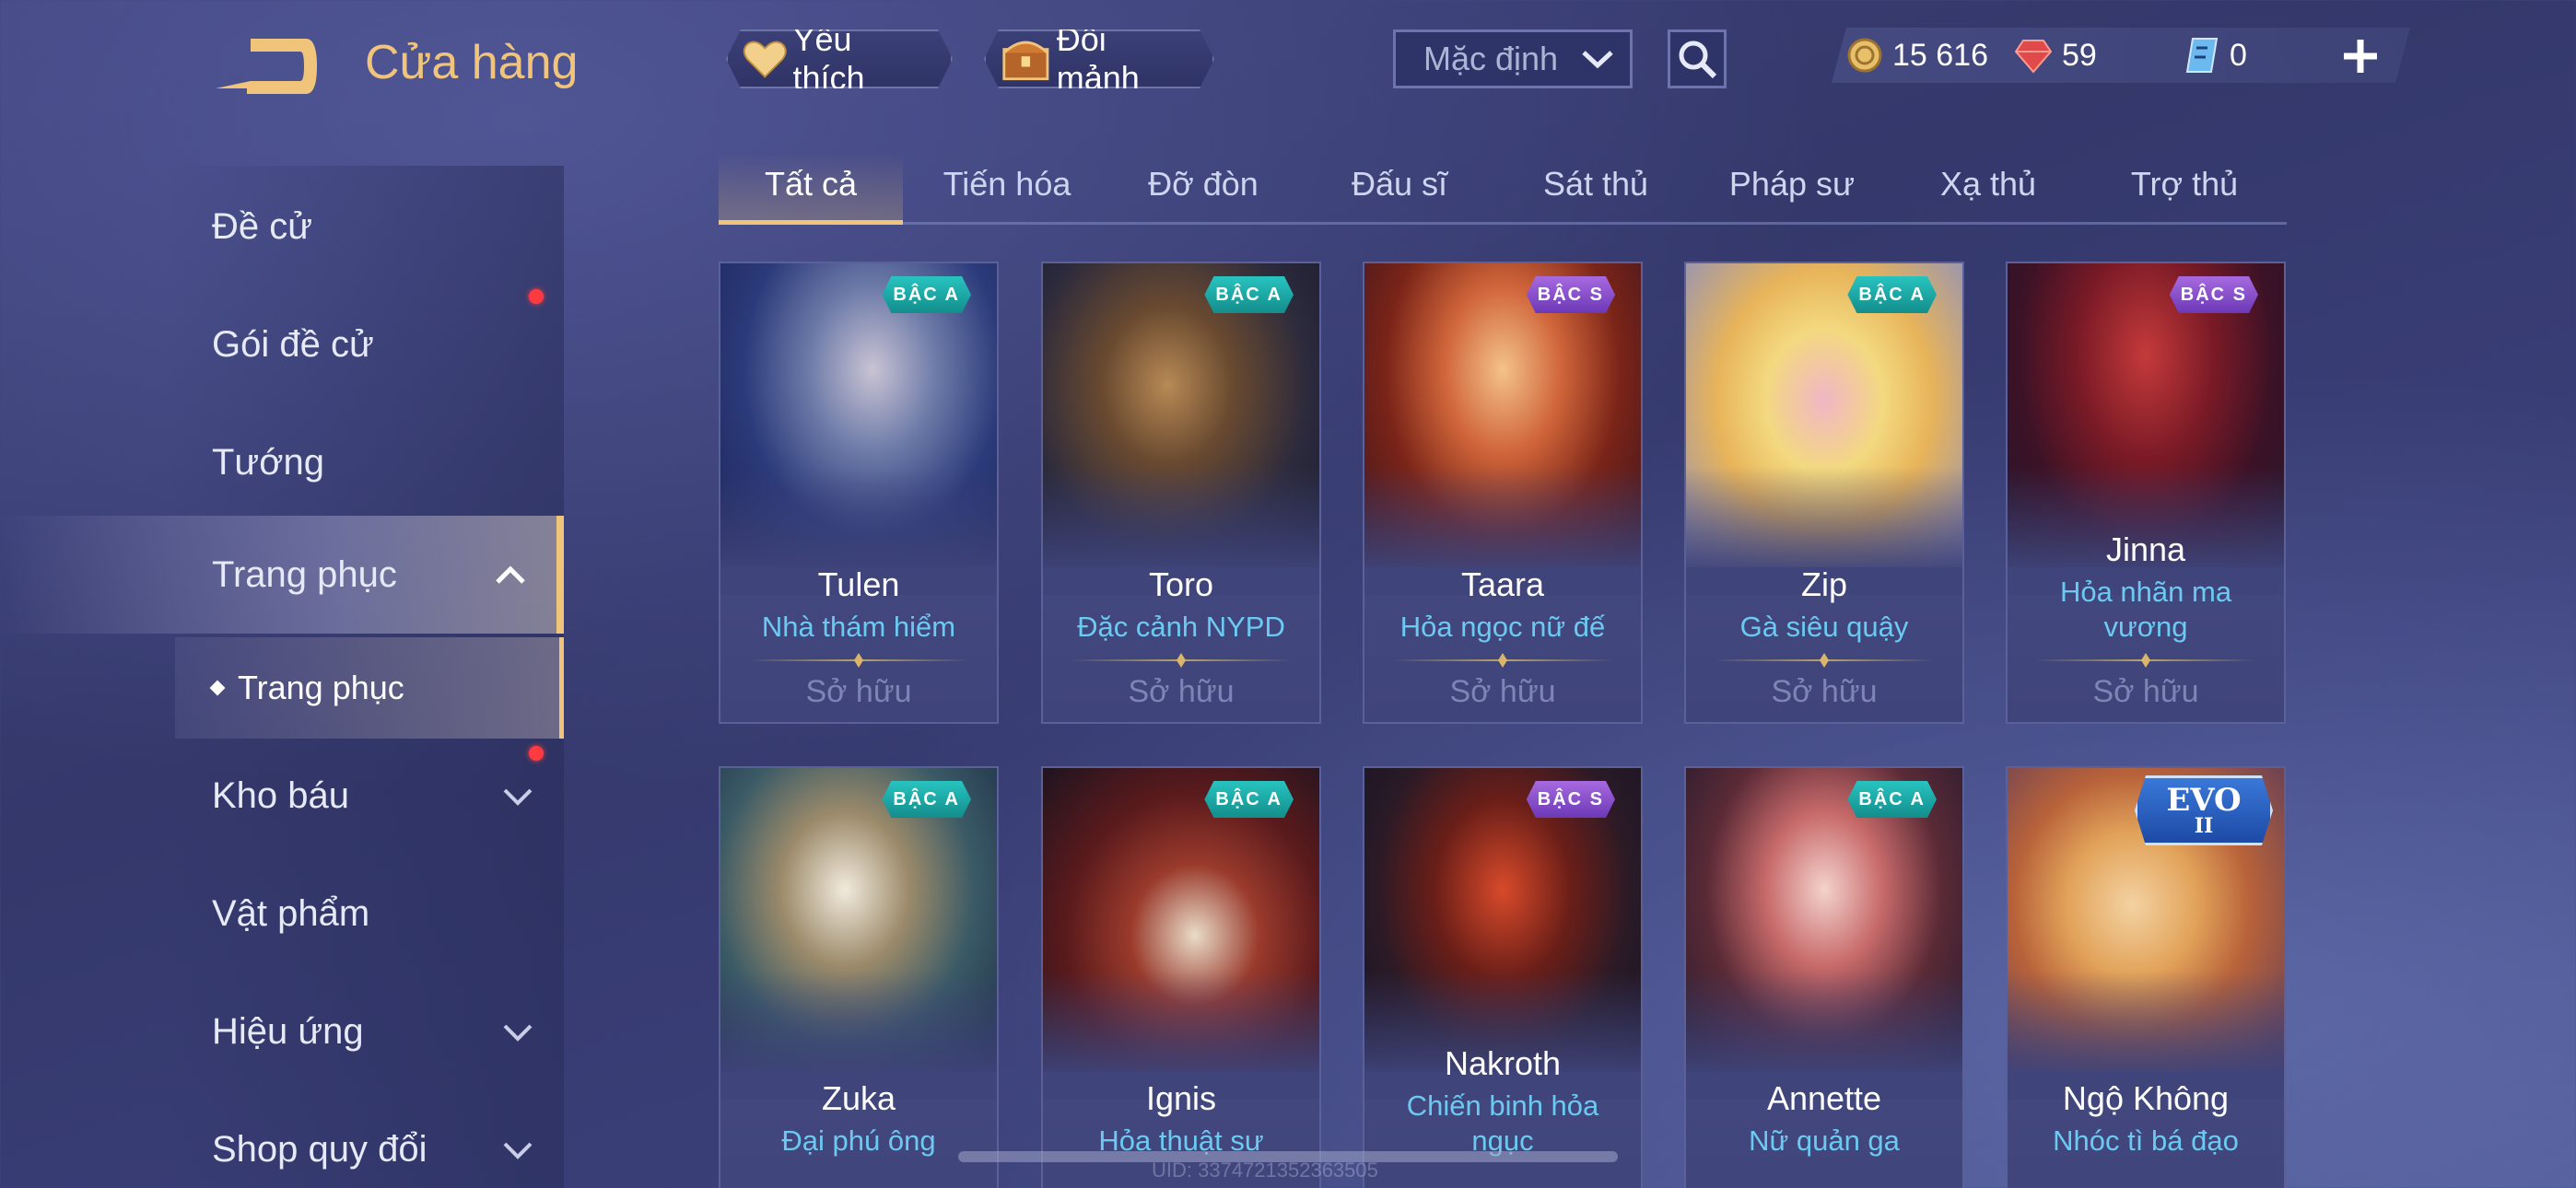 Image resolution: width=2576 pixels, height=1188 pixels. Describe the element at coordinates (859, 584) in the screenshot. I see `hero-name: Tulen` at that location.